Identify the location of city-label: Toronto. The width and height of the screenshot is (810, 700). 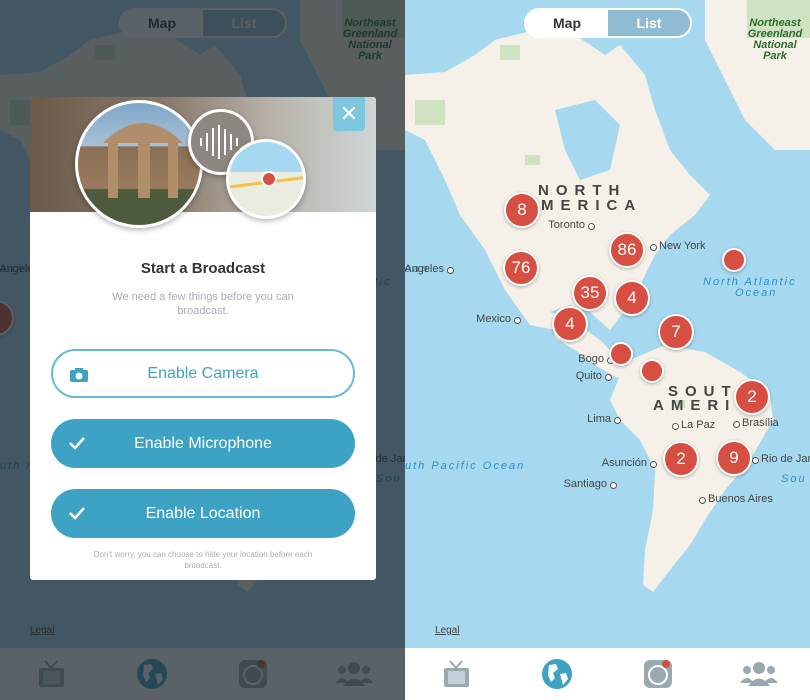
(566, 225).